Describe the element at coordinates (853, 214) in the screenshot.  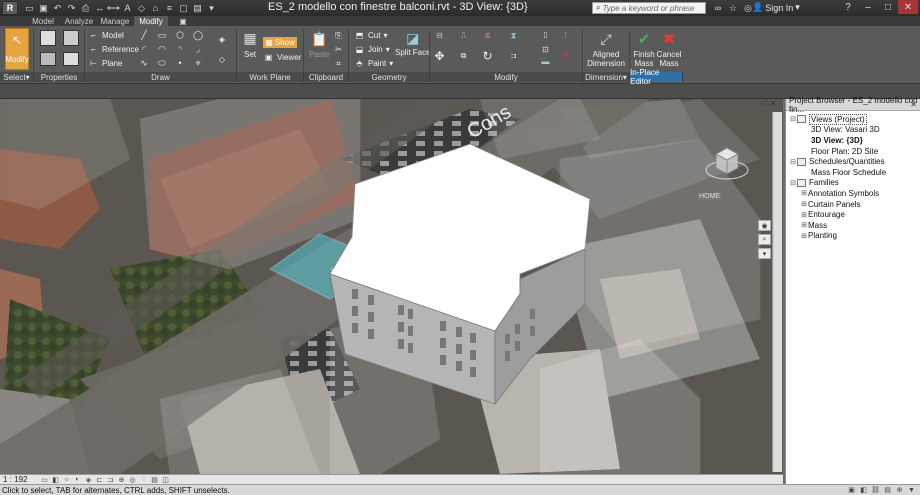
I see `tree-node-entourage: ⊞ Entourage` at that location.